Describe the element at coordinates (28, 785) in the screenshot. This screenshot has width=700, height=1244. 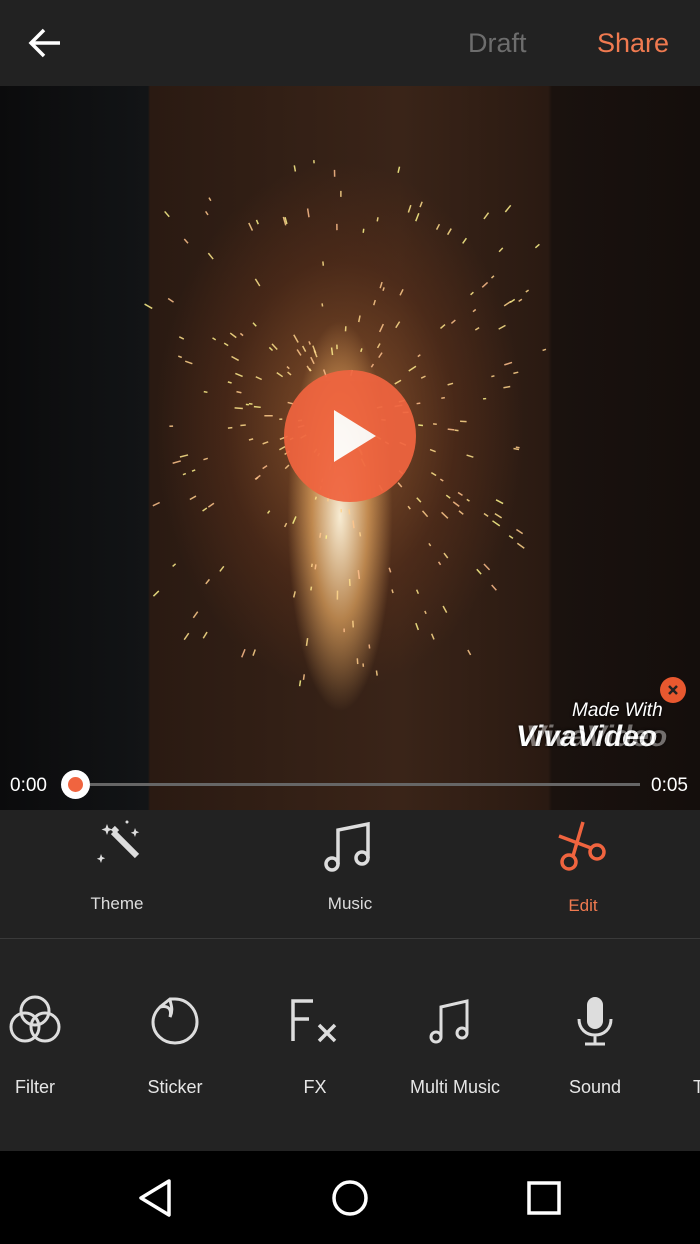
I see `current-time: 0:00` at that location.